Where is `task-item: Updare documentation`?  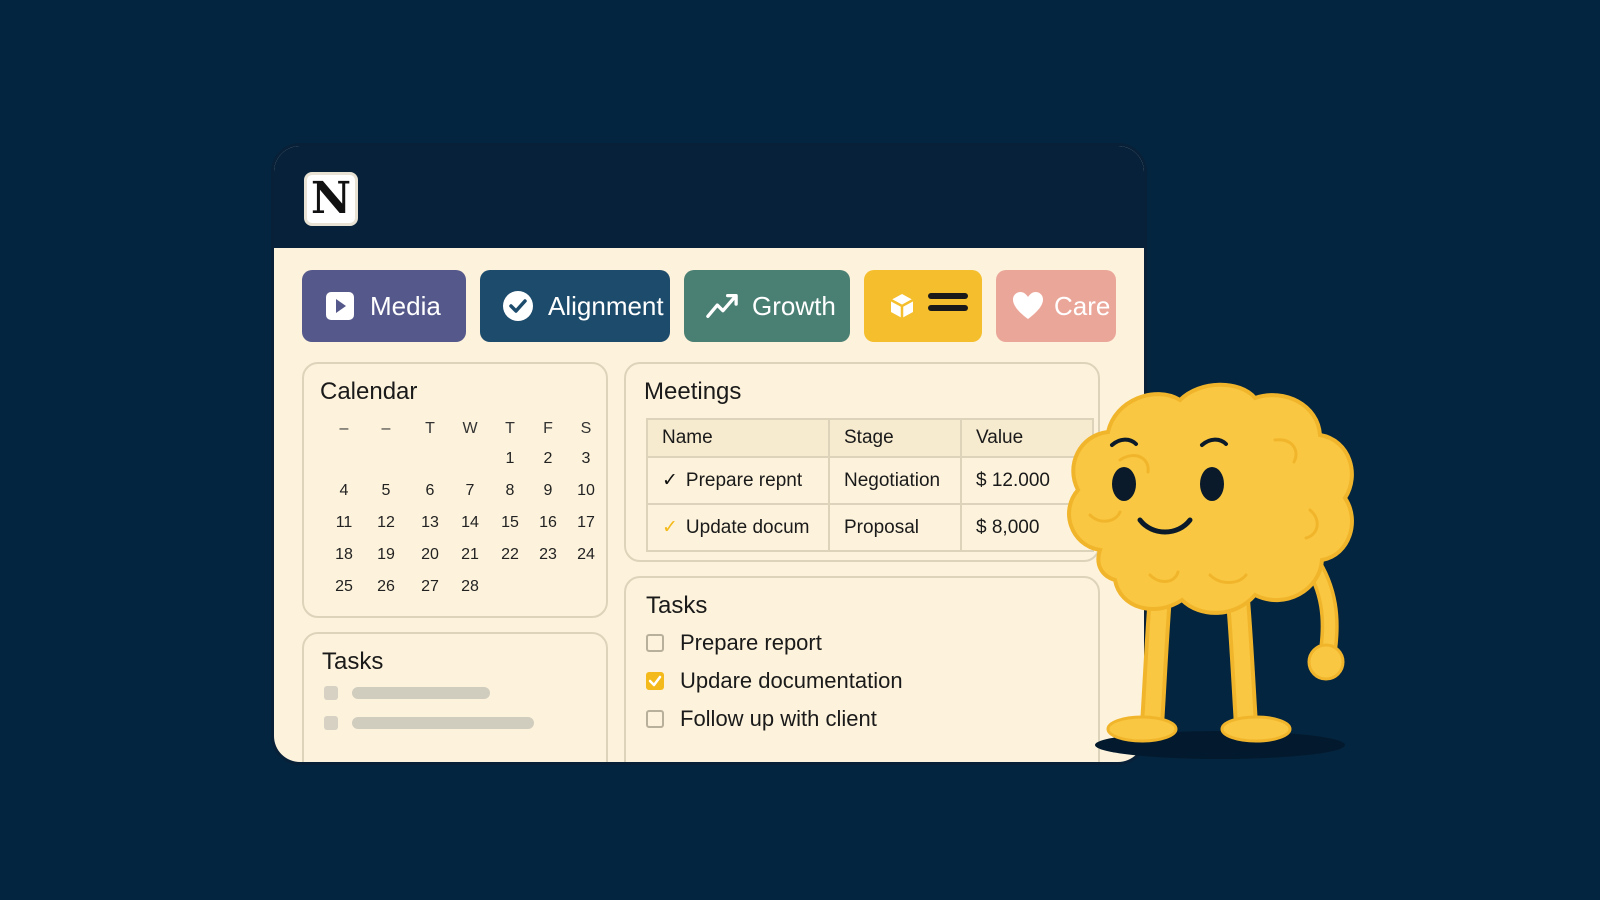 task-item: Updare documentation is located at coordinates (774, 681).